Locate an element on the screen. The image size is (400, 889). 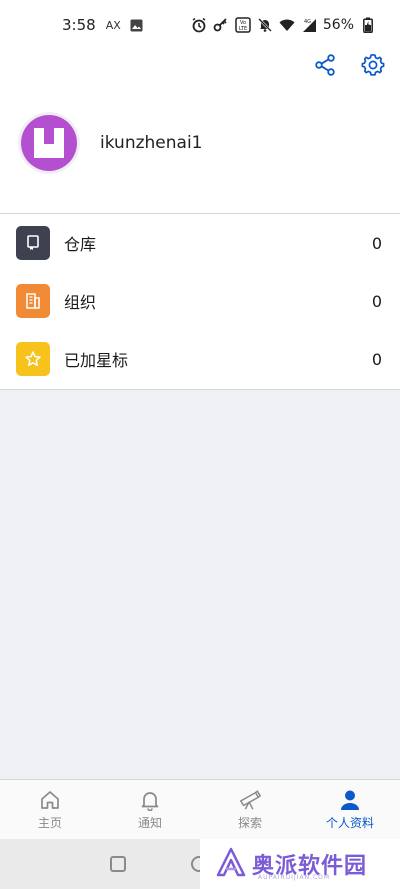
tab-label: 个人资料 is located at coordinates (349, 823).